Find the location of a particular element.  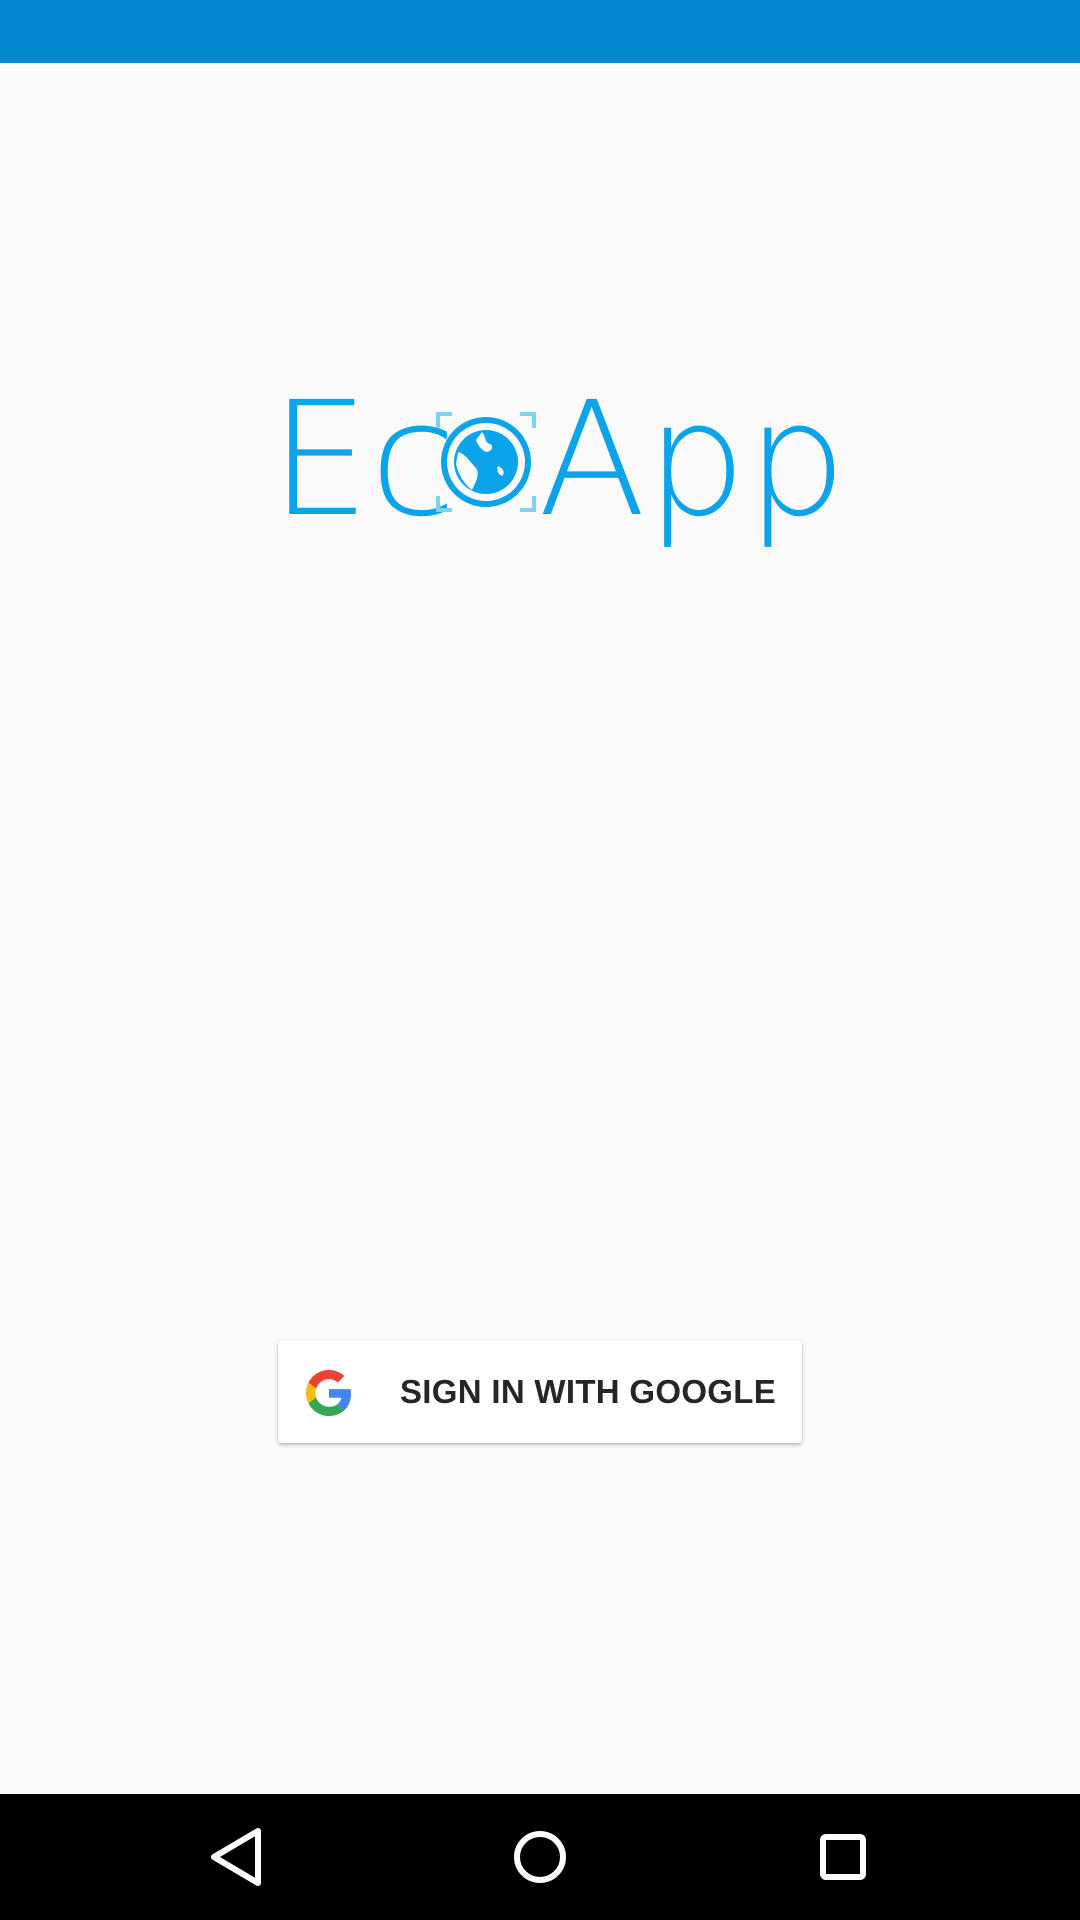

recents-square-icon is located at coordinates (843, 1857).